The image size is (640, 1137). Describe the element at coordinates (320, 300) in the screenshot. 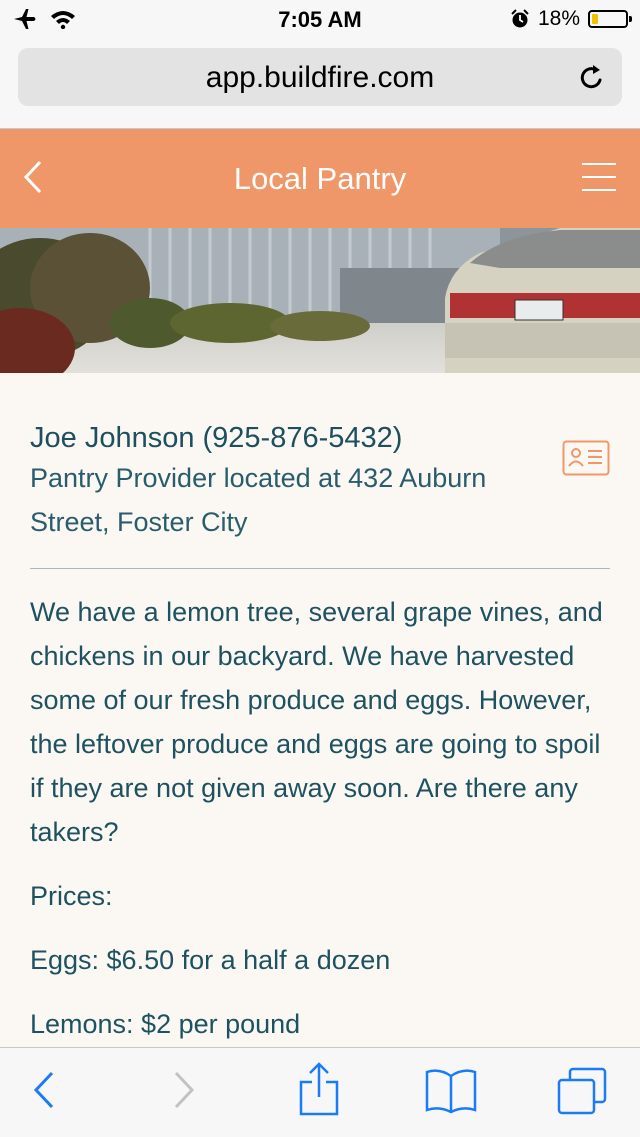

I see `hero-image` at that location.